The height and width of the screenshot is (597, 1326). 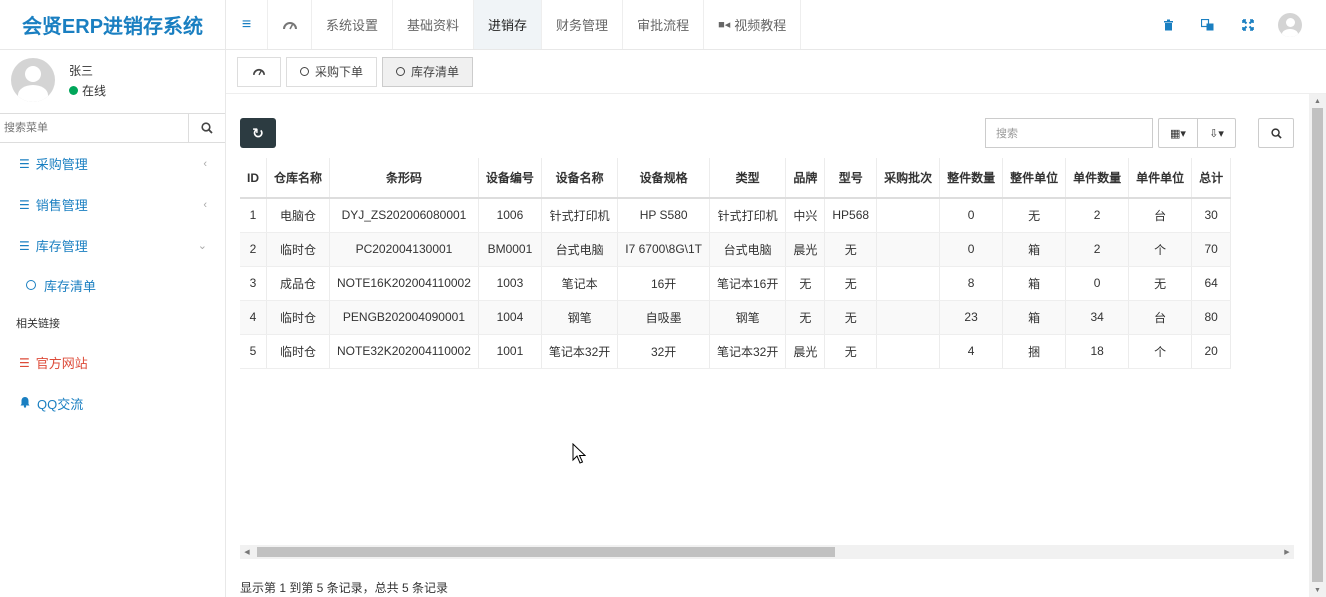 What do you see at coordinates (510, 283) in the screenshot?
I see `table-cell: 1003` at bounding box center [510, 283].